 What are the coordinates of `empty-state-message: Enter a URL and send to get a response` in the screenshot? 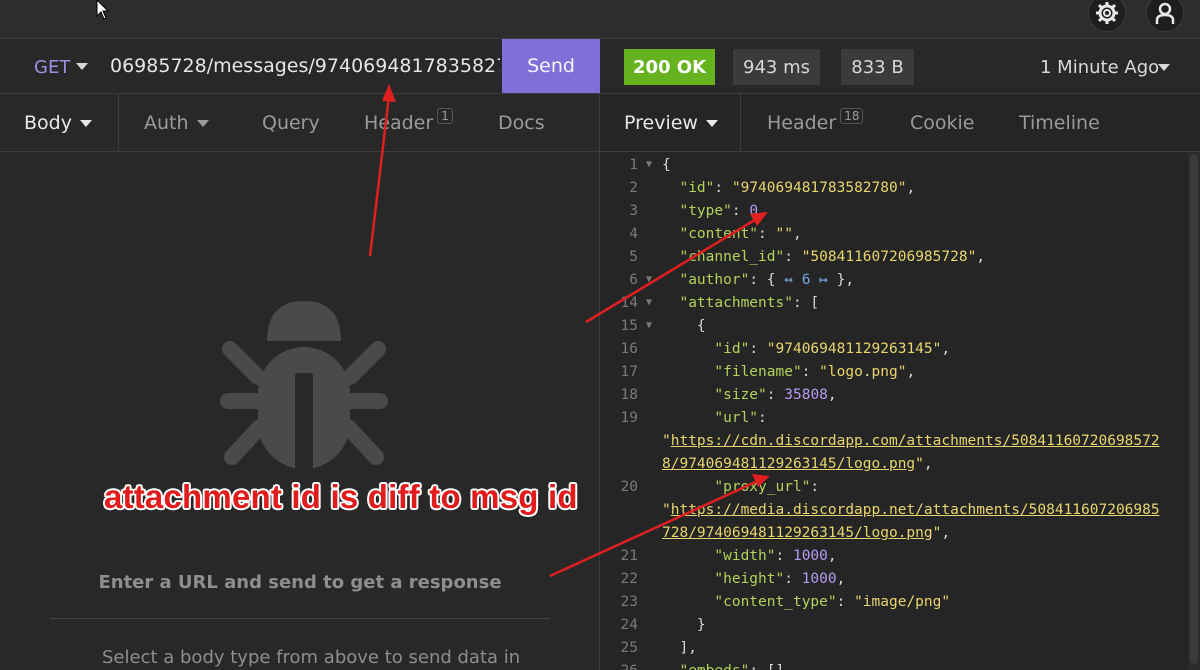 It's located at (300, 582).